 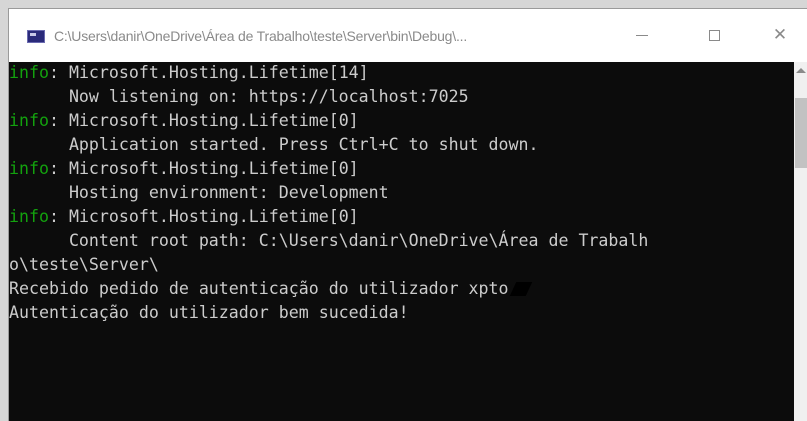 I want to click on console-line: info: Microsoft.Hosting.Lifetime[14], so click(x=189, y=73).